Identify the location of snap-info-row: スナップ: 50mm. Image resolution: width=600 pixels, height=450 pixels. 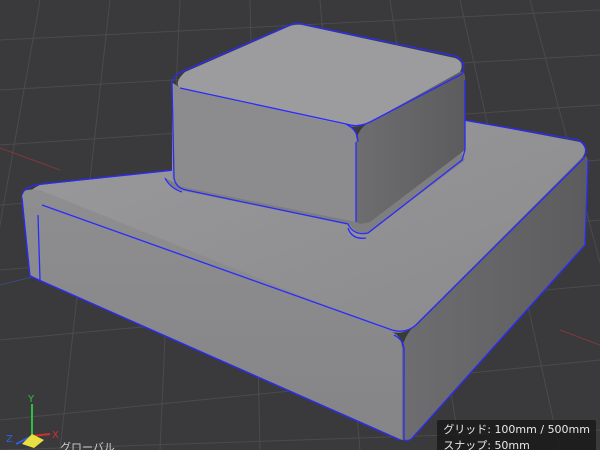
(486, 444).